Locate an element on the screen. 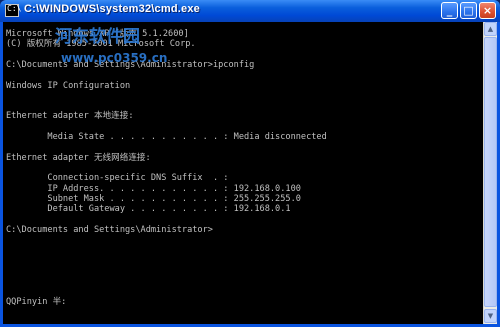 The width and height of the screenshot is (500, 327). console-line: QQPinyin 半: is located at coordinates (36, 301).